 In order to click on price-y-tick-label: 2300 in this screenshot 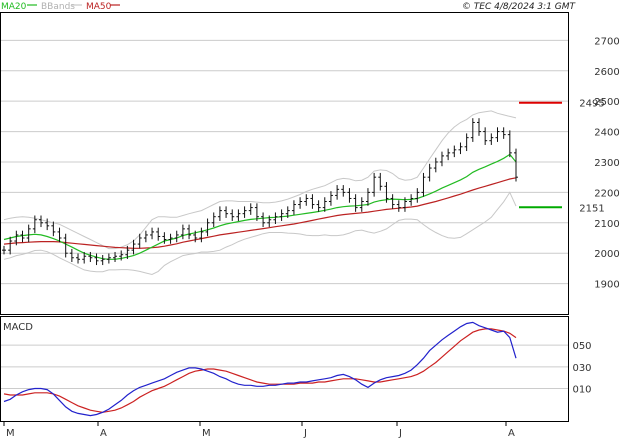, I will do `click(606, 163)`.